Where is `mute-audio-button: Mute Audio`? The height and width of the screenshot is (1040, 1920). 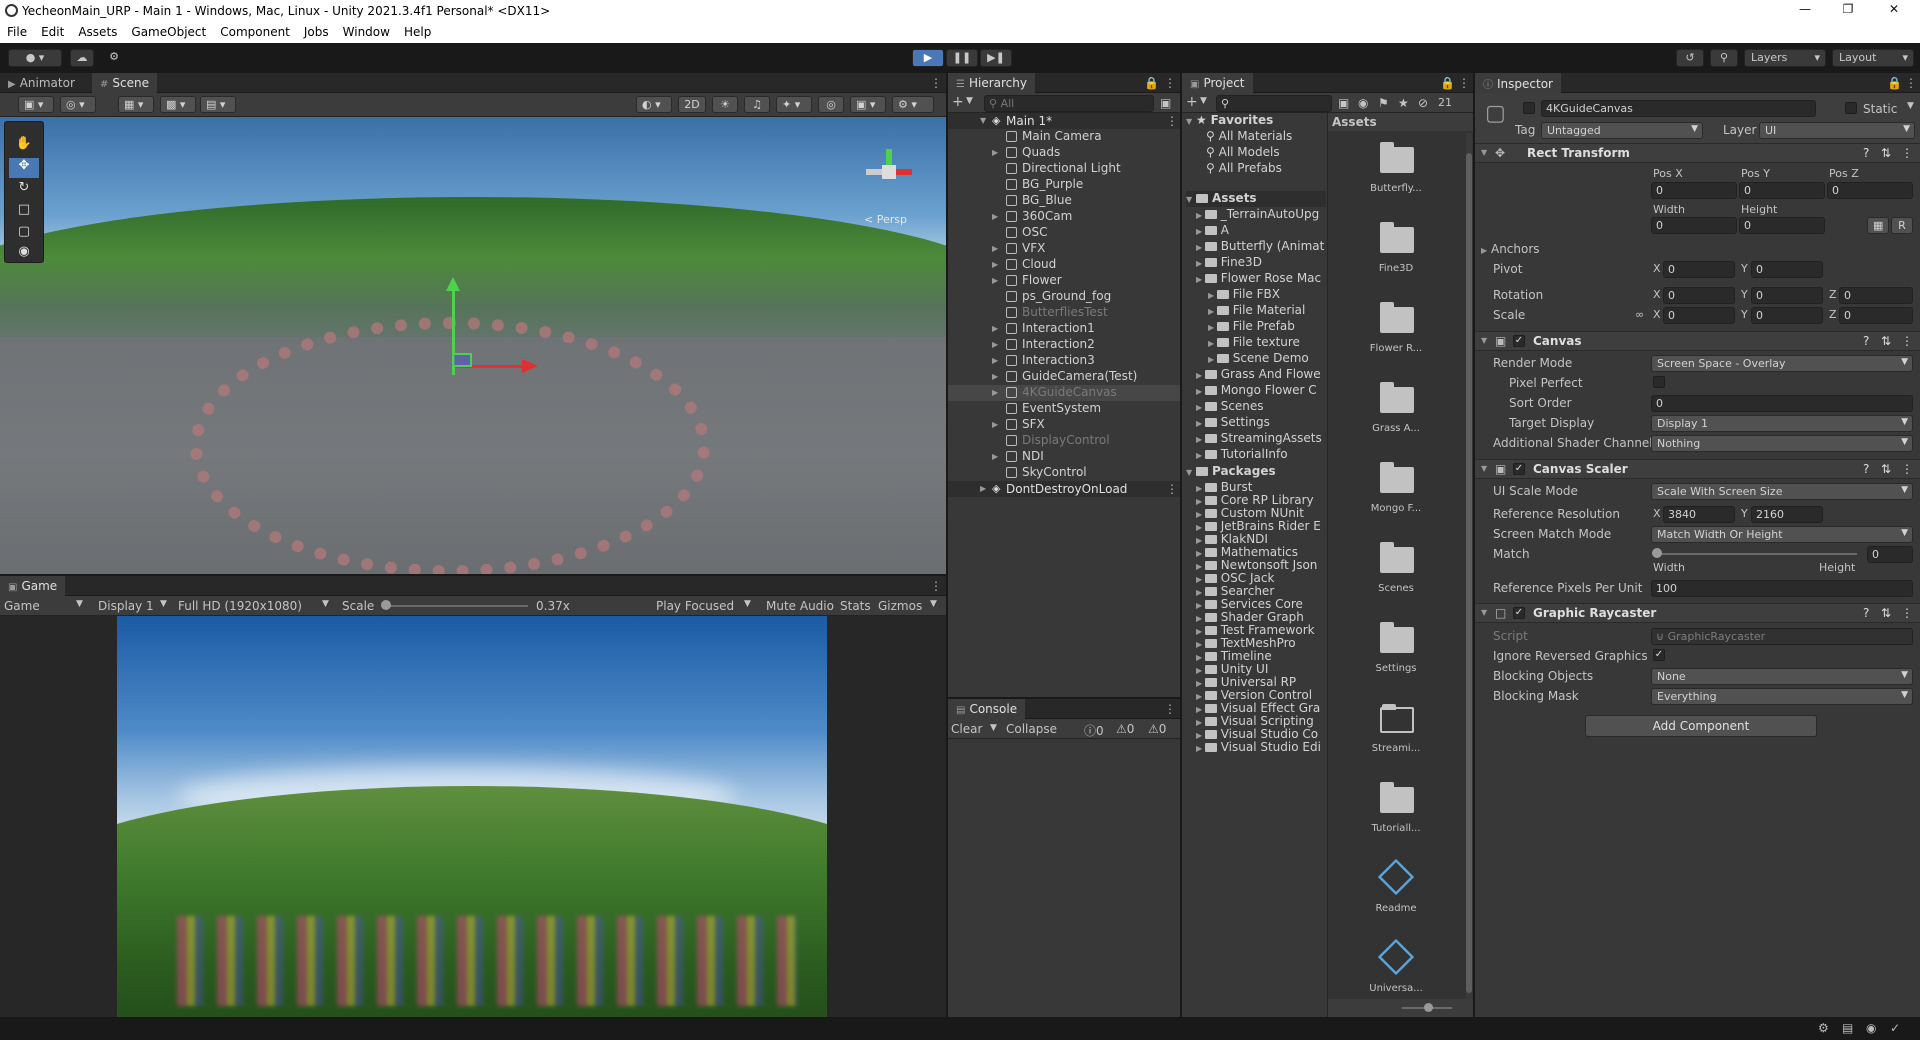 mute-audio-button: Mute Audio is located at coordinates (800, 606).